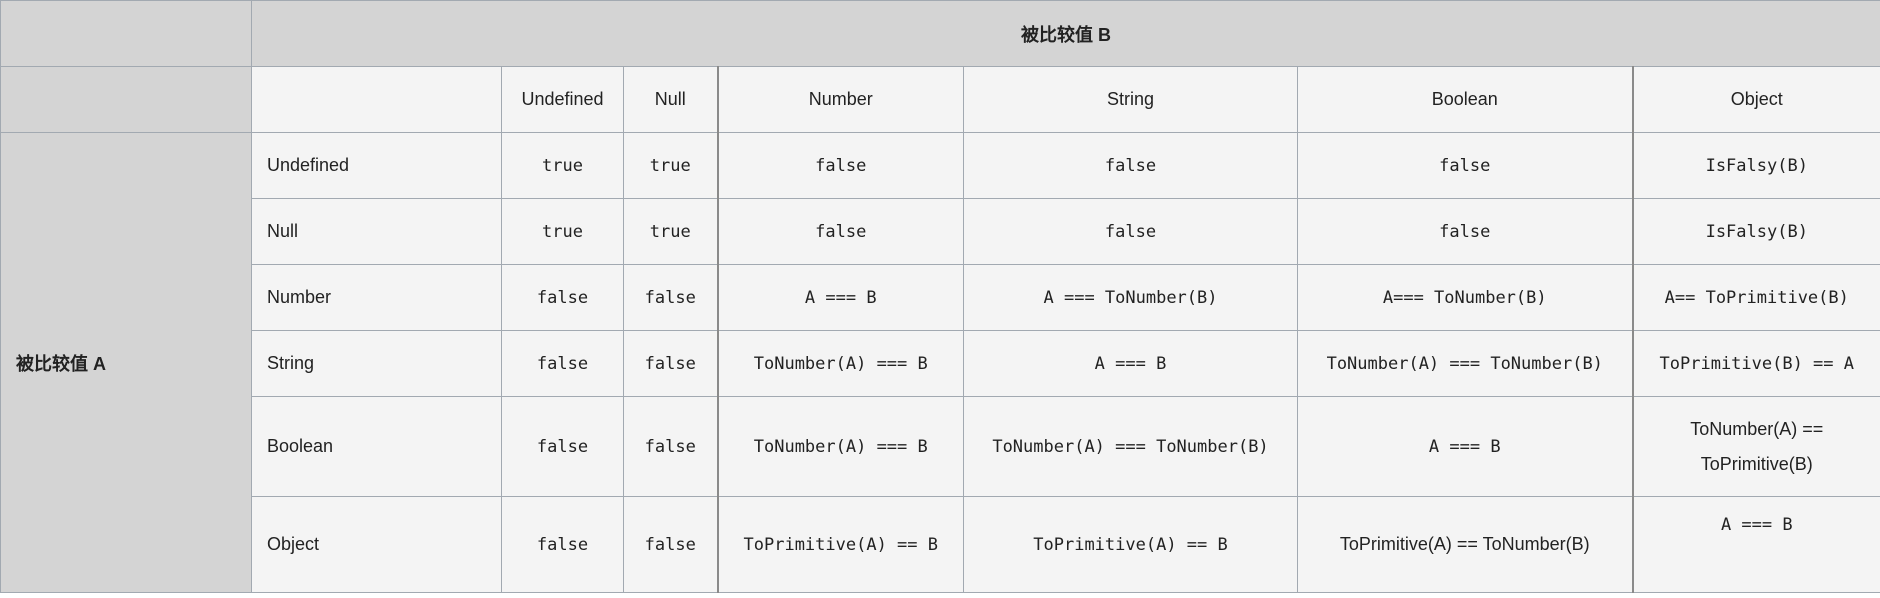  I want to click on row-label-number: Number, so click(376, 297).